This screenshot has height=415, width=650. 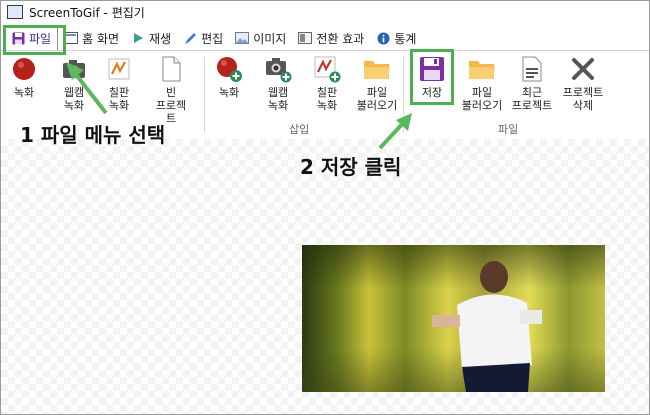 I want to click on annotation-arrows, so click(x=239, y=106).